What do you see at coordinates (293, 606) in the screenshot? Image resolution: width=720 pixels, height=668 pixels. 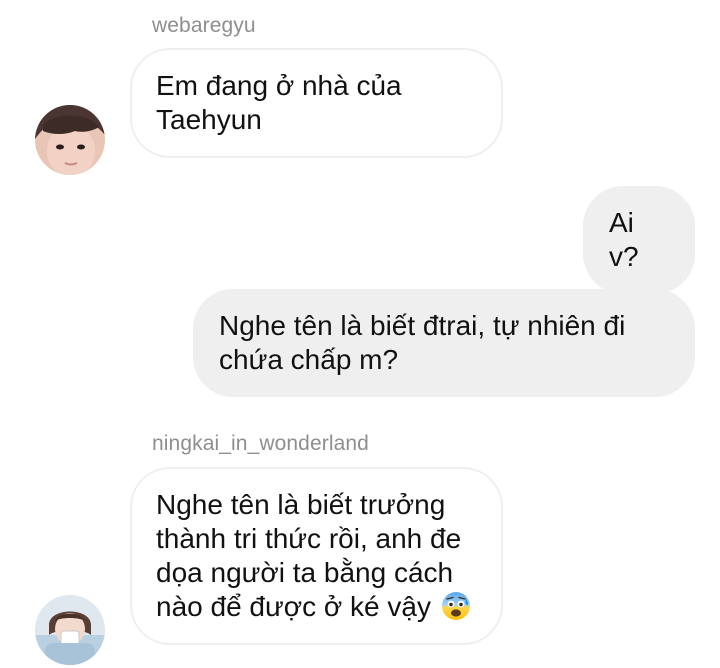 I see `message-line-text: nào để được ở ké vậy` at bounding box center [293, 606].